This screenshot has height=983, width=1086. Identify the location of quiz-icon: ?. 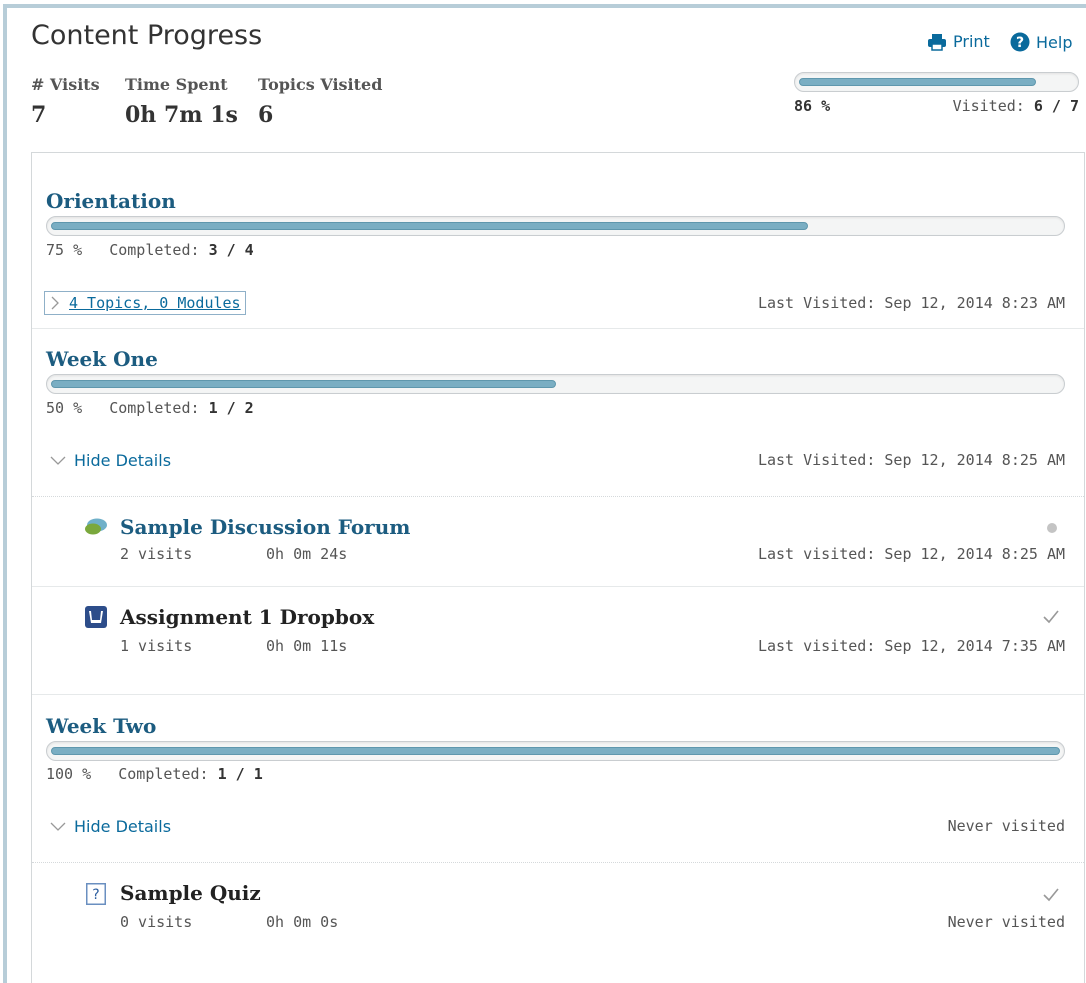
(96, 894).